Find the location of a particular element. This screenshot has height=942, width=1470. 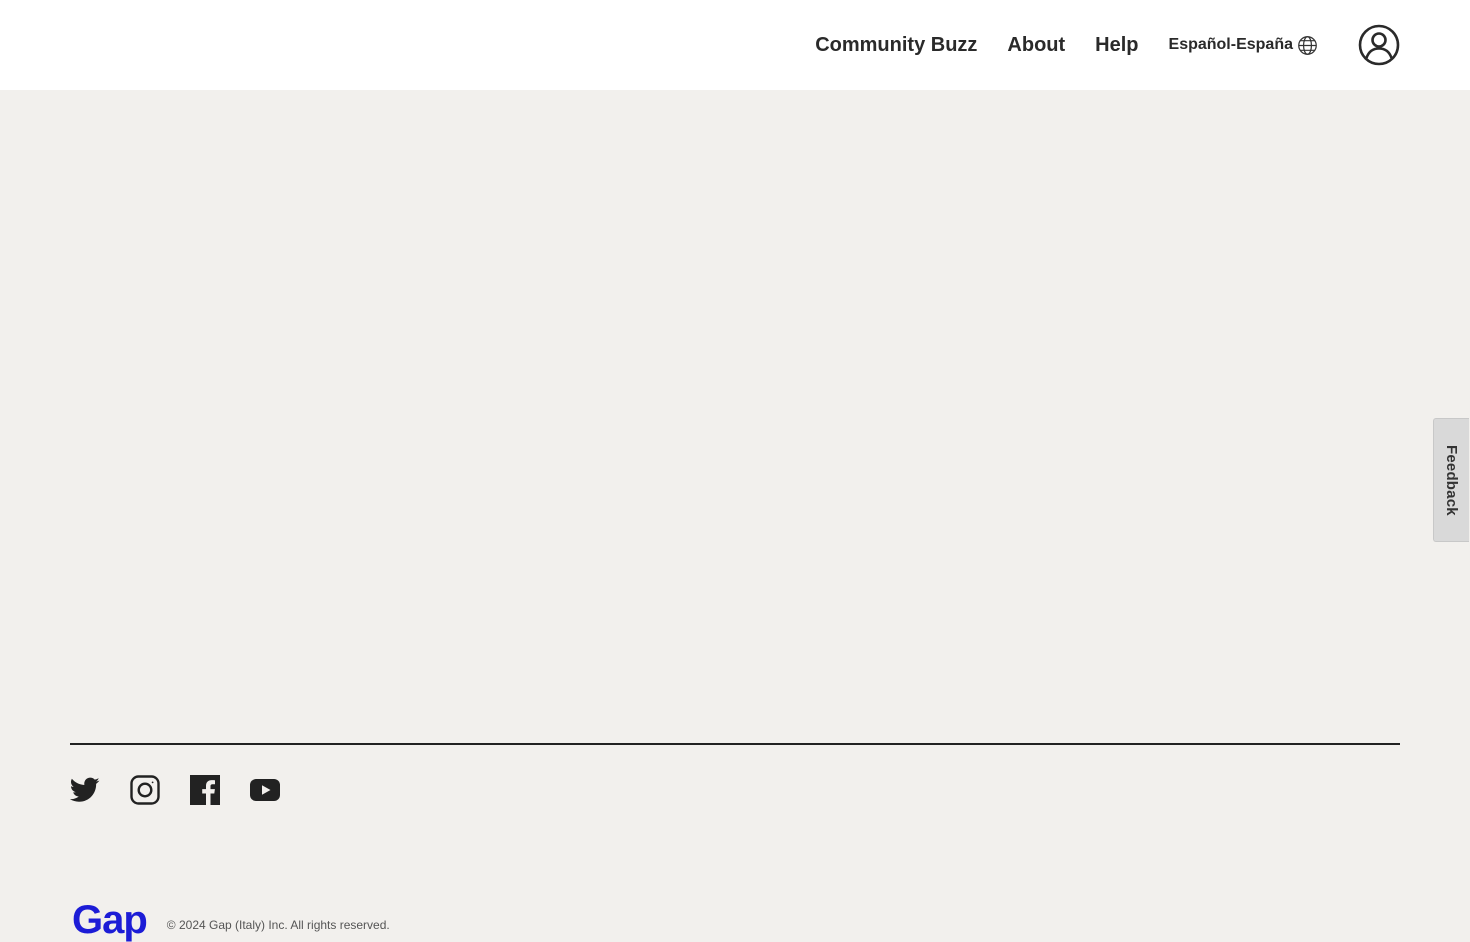

site-header: Community Buzz About Help Español-España is located at coordinates (735, 45).